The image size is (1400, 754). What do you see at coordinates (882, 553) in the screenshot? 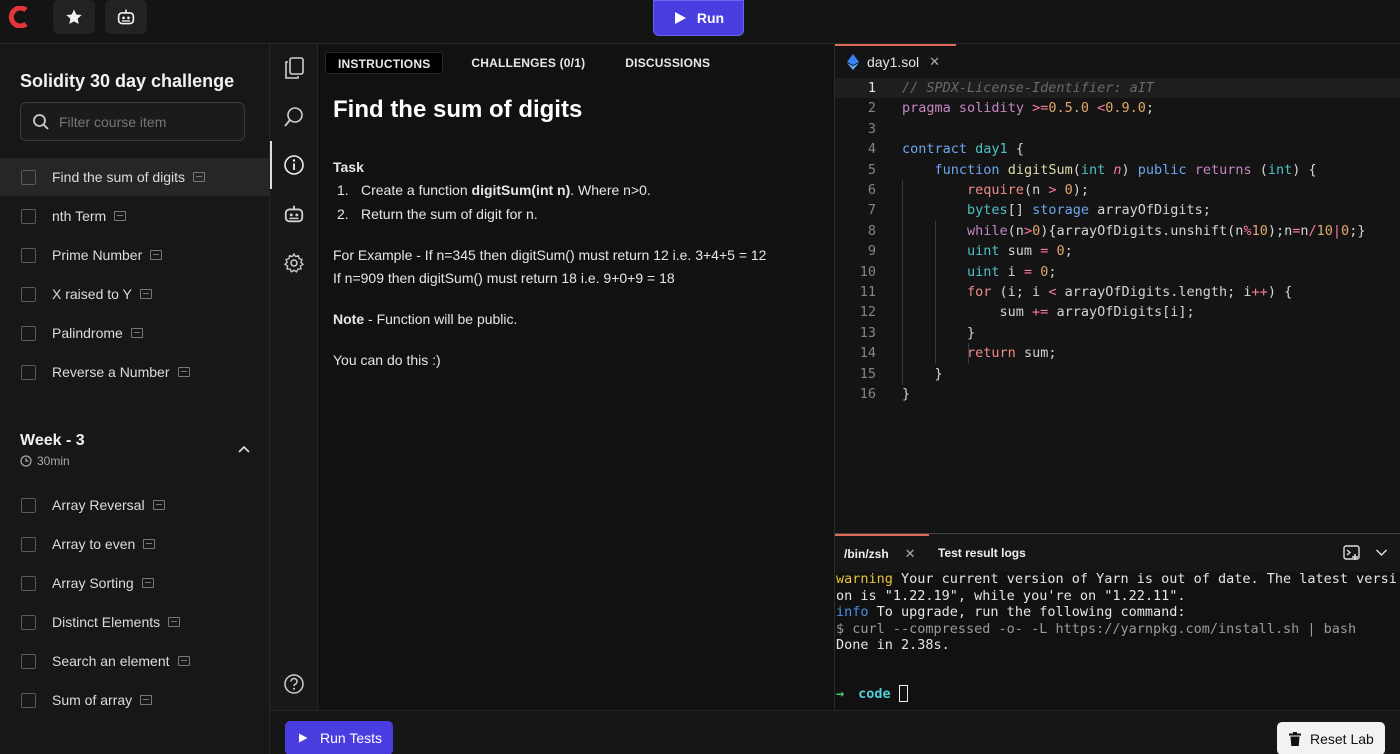
I see `tab-shell: /bin/zsh ✕` at bounding box center [882, 553].